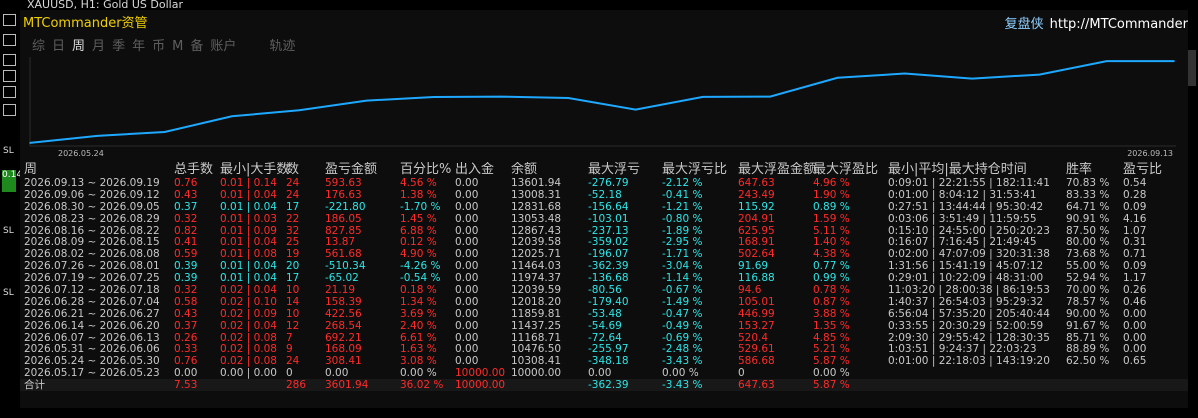  I want to click on cell-fpp: 0.77 %, so click(831, 266).